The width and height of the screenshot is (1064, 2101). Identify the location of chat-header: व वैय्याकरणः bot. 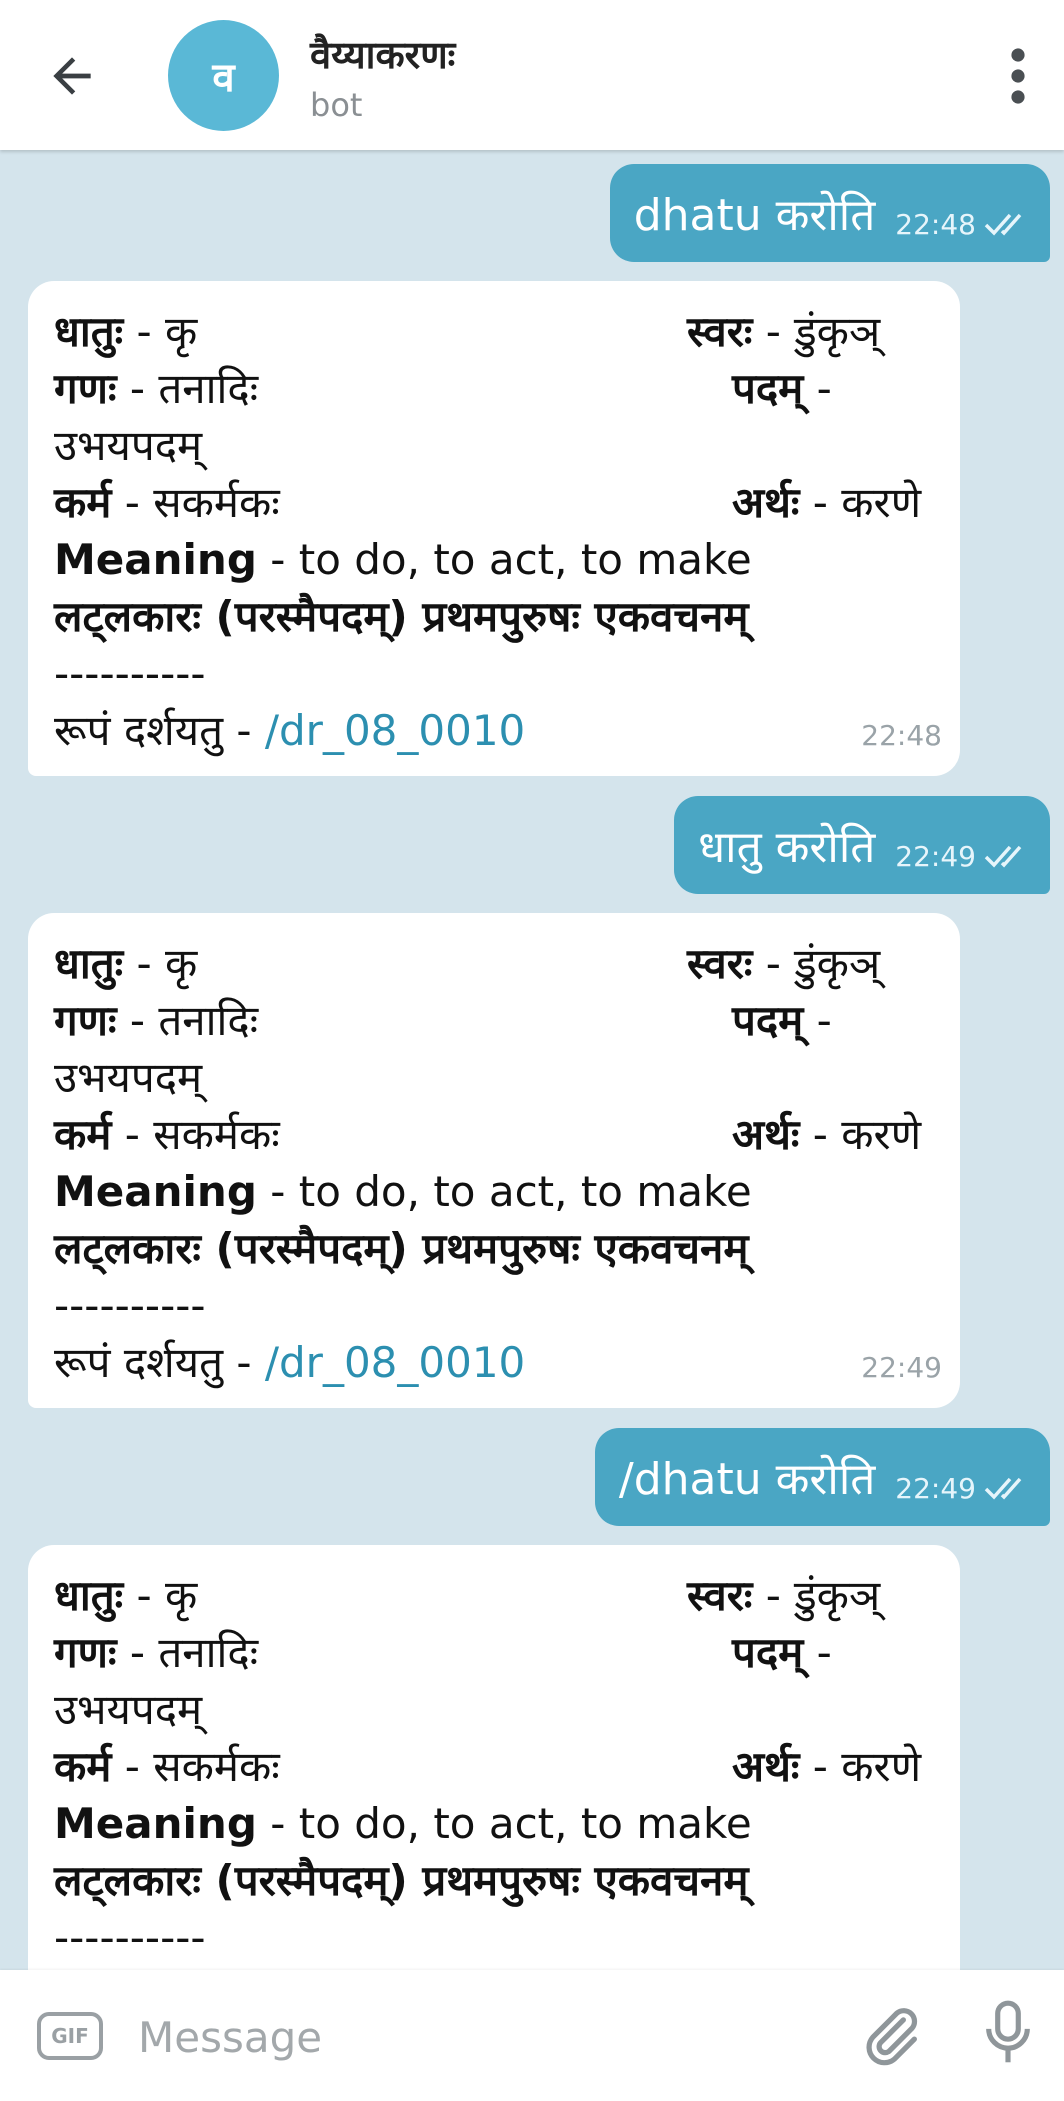
(532, 75).